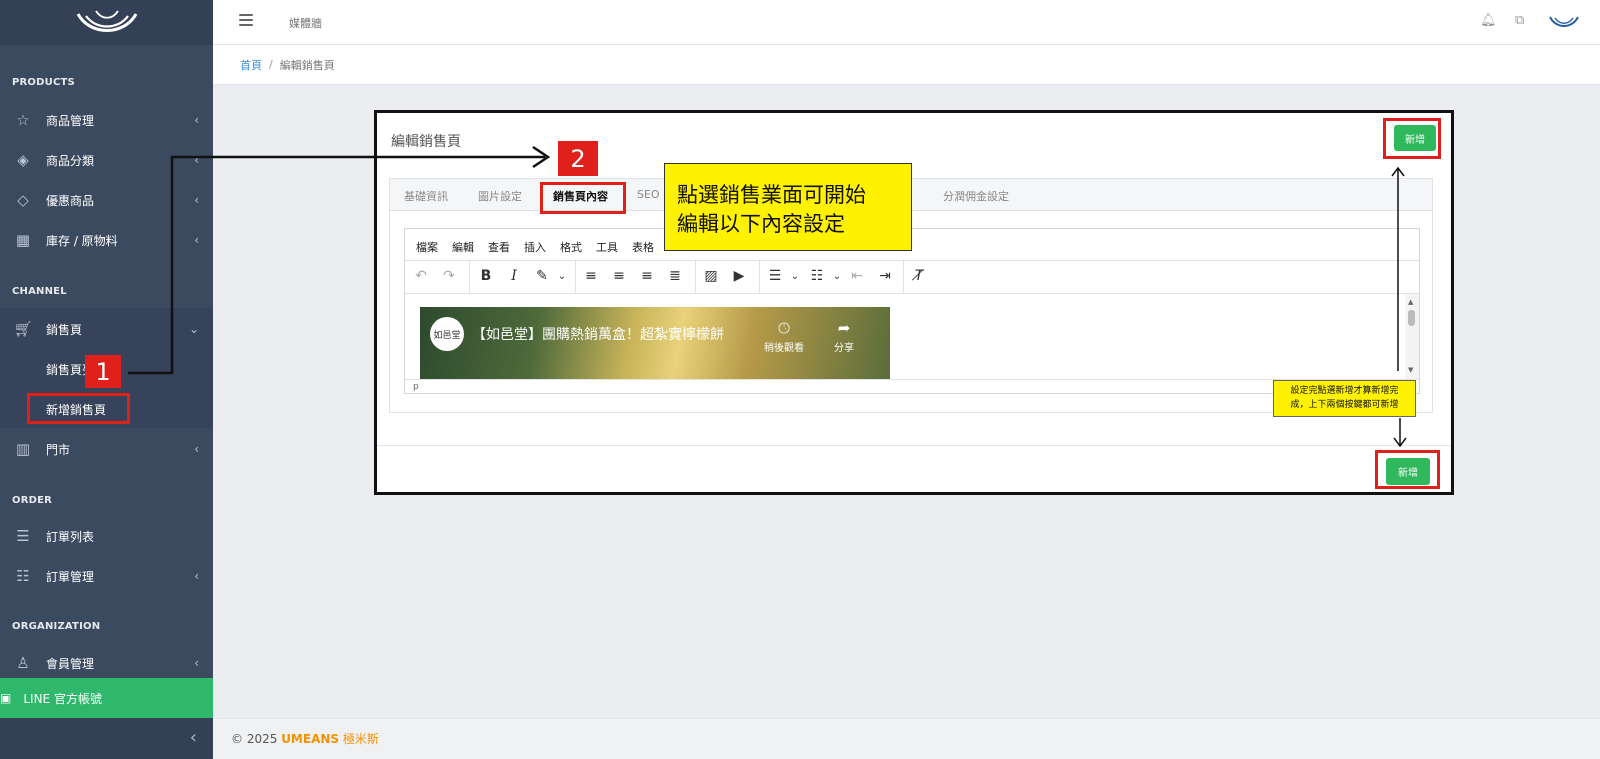 The image size is (1600, 759). What do you see at coordinates (619, 276) in the screenshot?
I see `align-center-icon: ≡` at bounding box center [619, 276].